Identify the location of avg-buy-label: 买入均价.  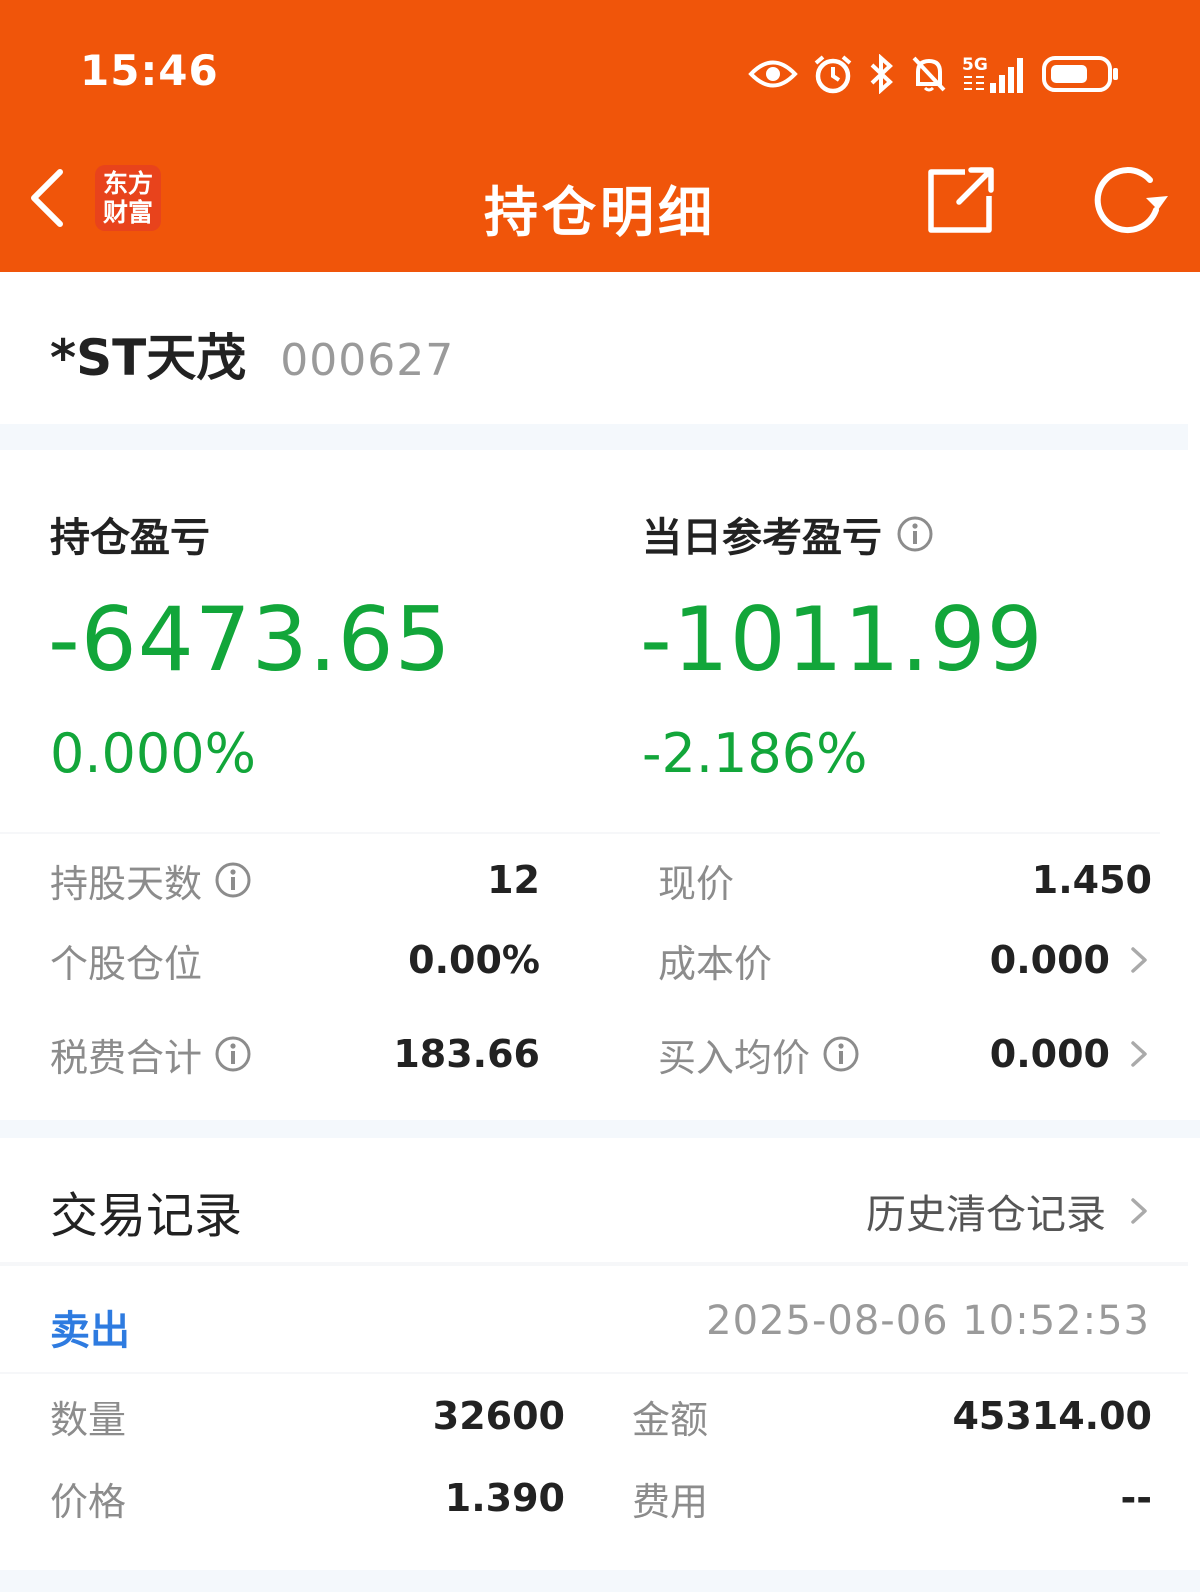
(759, 1054).